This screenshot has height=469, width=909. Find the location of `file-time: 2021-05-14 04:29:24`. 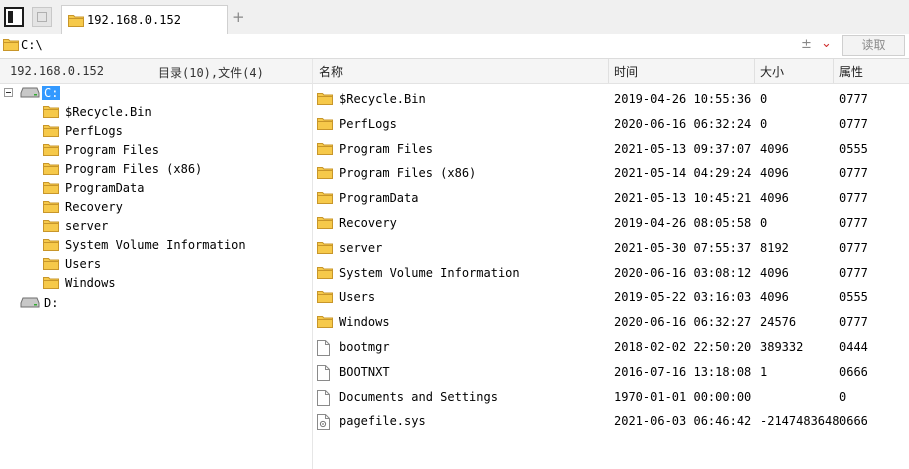

file-time: 2021-05-14 04:29:24 is located at coordinates (683, 173).